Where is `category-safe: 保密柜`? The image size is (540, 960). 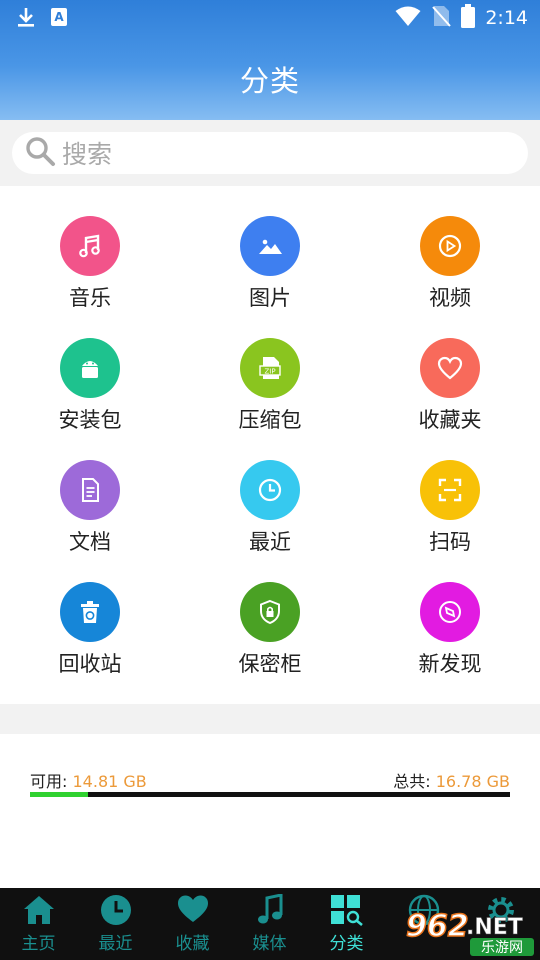 category-safe: 保密柜 is located at coordinates (270, 632).